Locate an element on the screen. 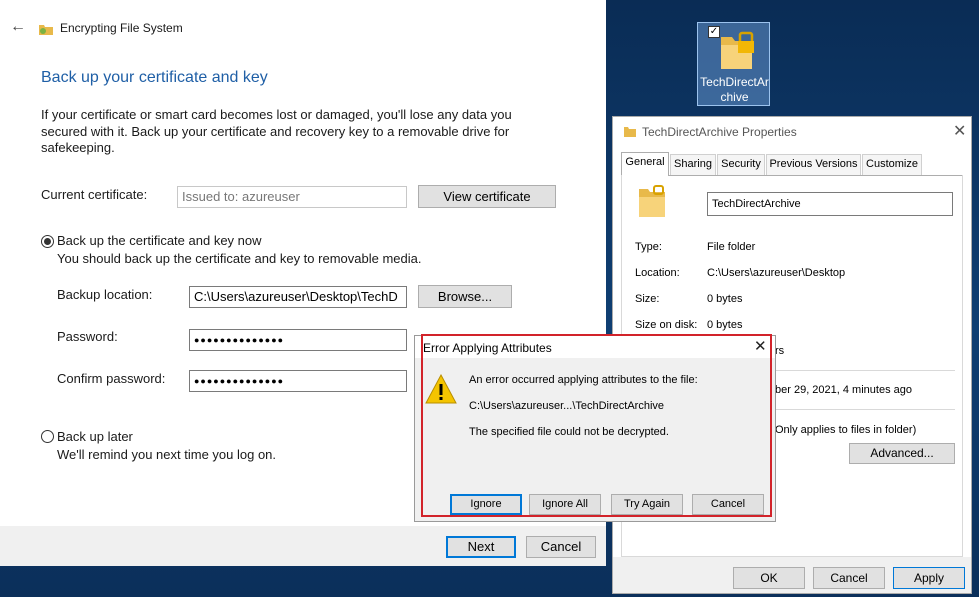  size-on-disk-value: 0 bytes is located at coordinates (725, 325).